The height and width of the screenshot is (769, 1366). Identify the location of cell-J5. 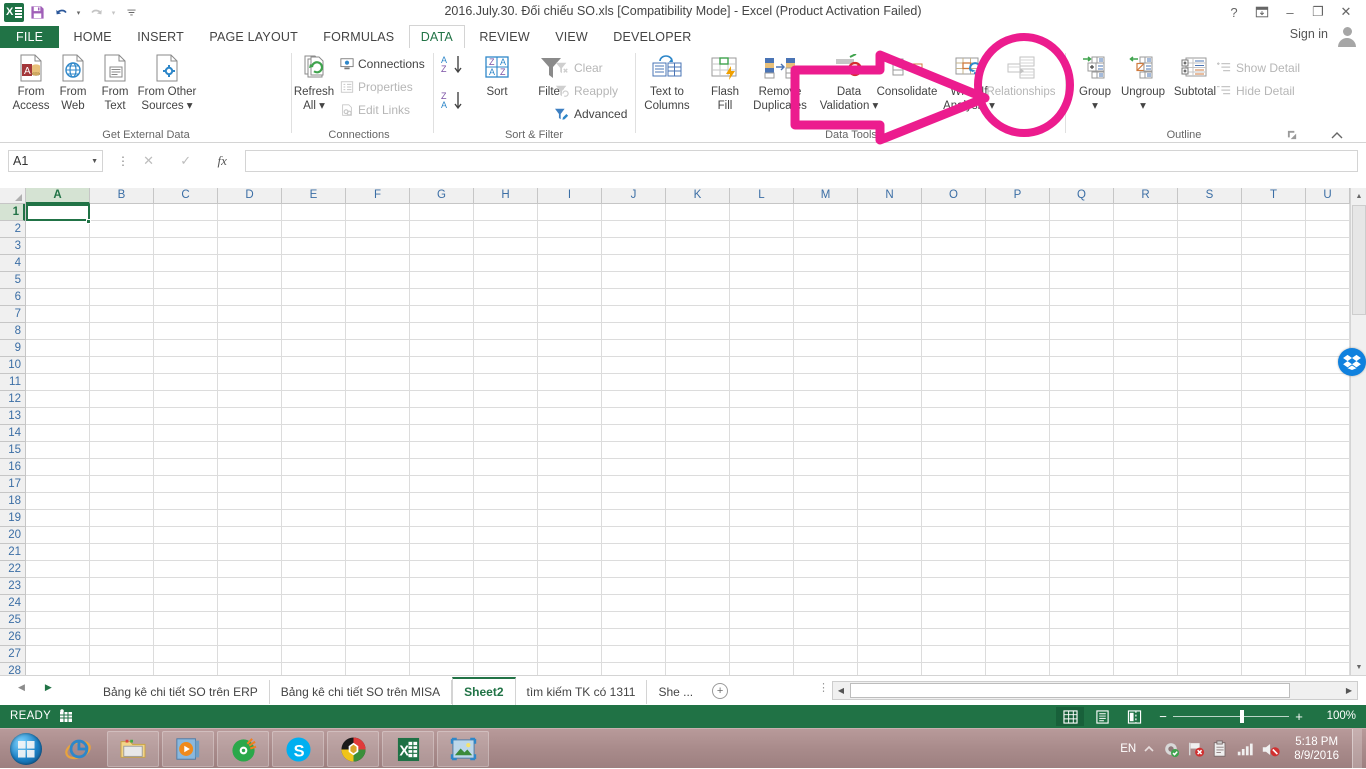
(634, 280).